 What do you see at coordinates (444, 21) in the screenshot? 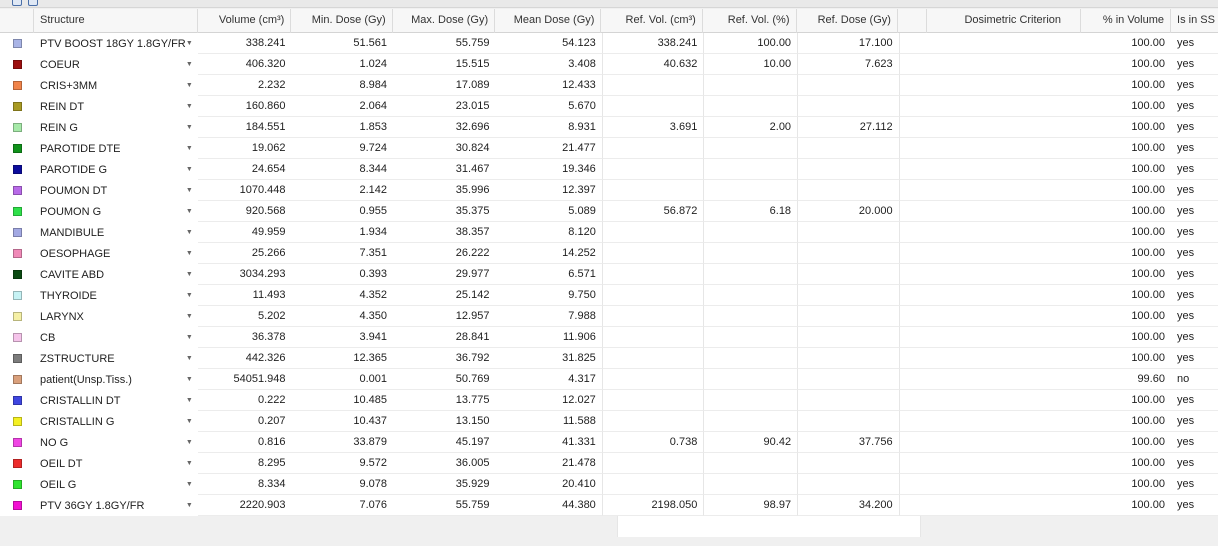
I see `header-max-dose: Max. Dose (Gy)` at bounding box center [444, 21].